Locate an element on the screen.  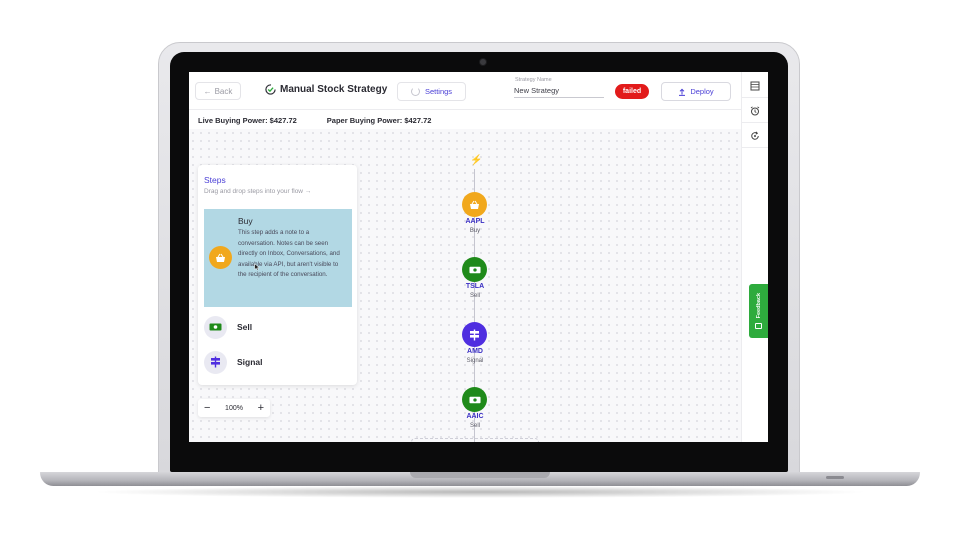
flow-node-tsla is located at coordinates (474, 269).